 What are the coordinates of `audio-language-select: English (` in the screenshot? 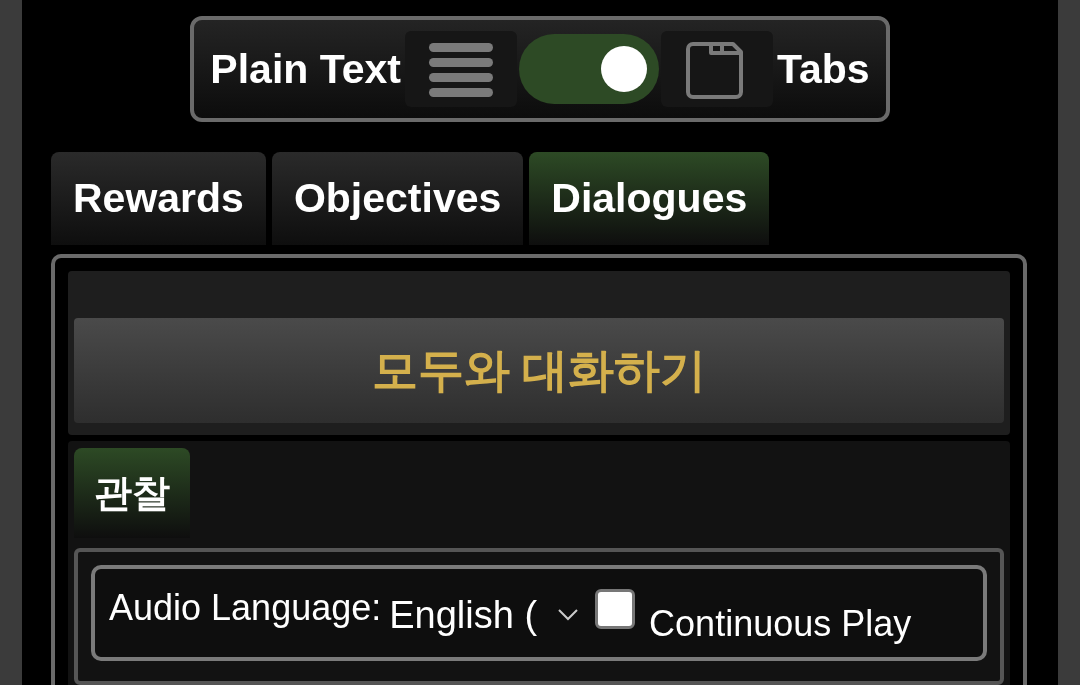 It's located at (484, 615).